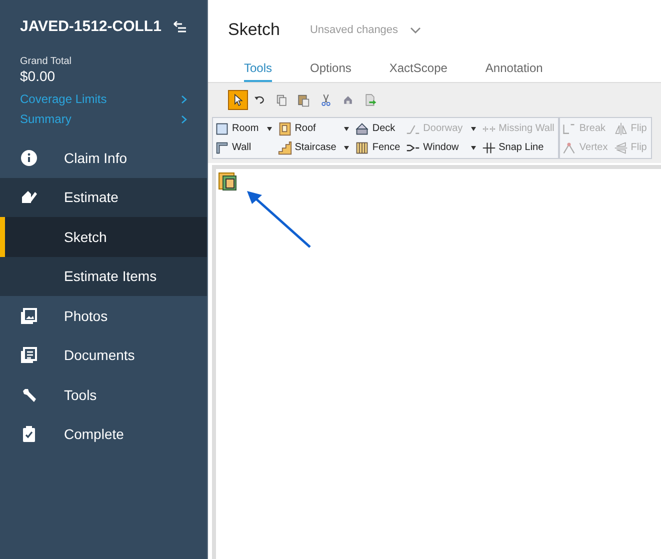 The image size is (661, 559). I want to click on ribbon-button: Window, so click(442, 147).